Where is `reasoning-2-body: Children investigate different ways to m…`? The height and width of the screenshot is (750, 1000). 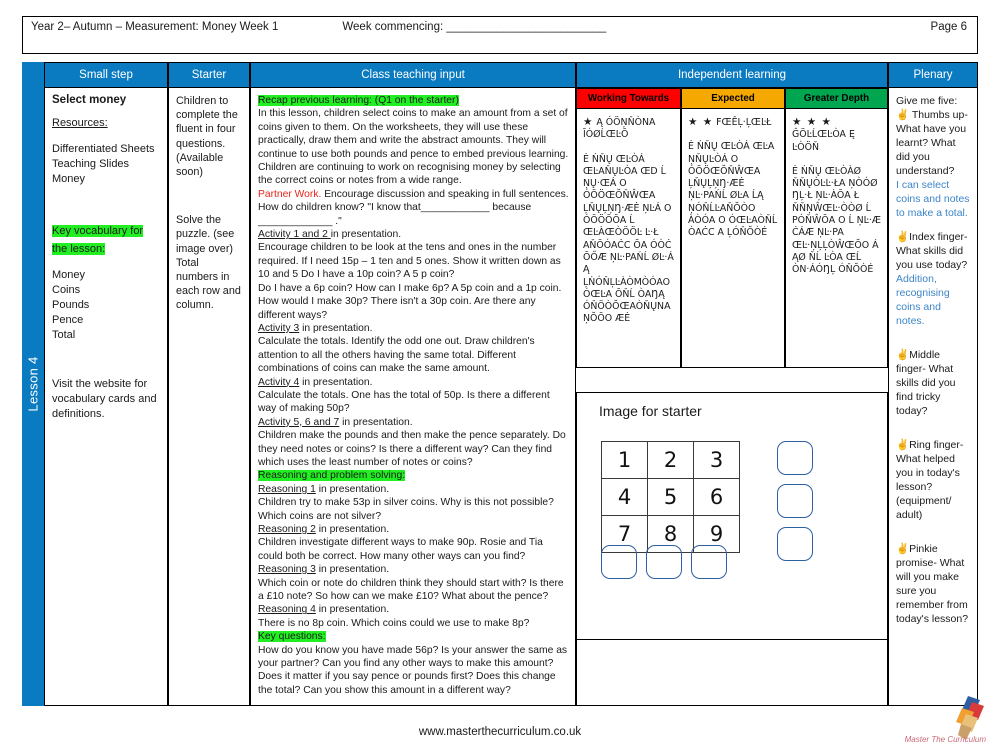
reasoning-2-body: Children investigate different ways to m… is located at coordinates (400, 549).